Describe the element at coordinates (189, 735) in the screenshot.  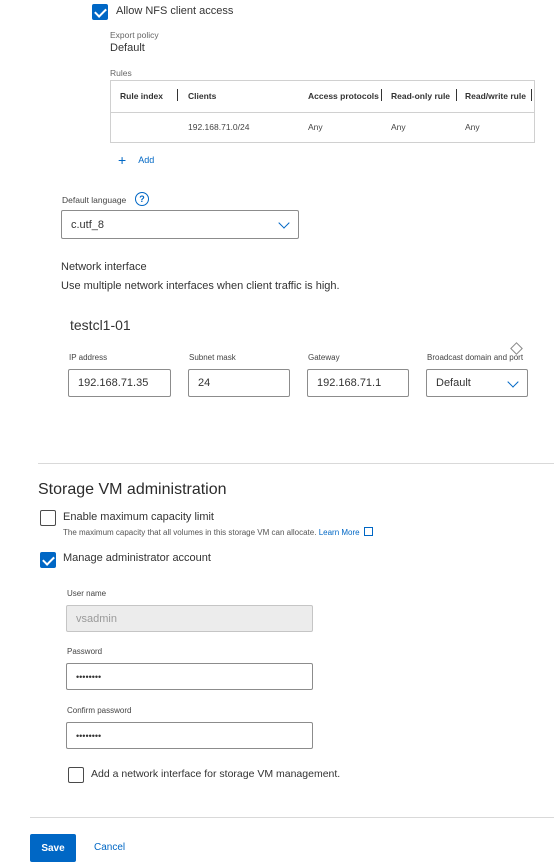
I see `confirm-password-input: ••••••••` at that location.